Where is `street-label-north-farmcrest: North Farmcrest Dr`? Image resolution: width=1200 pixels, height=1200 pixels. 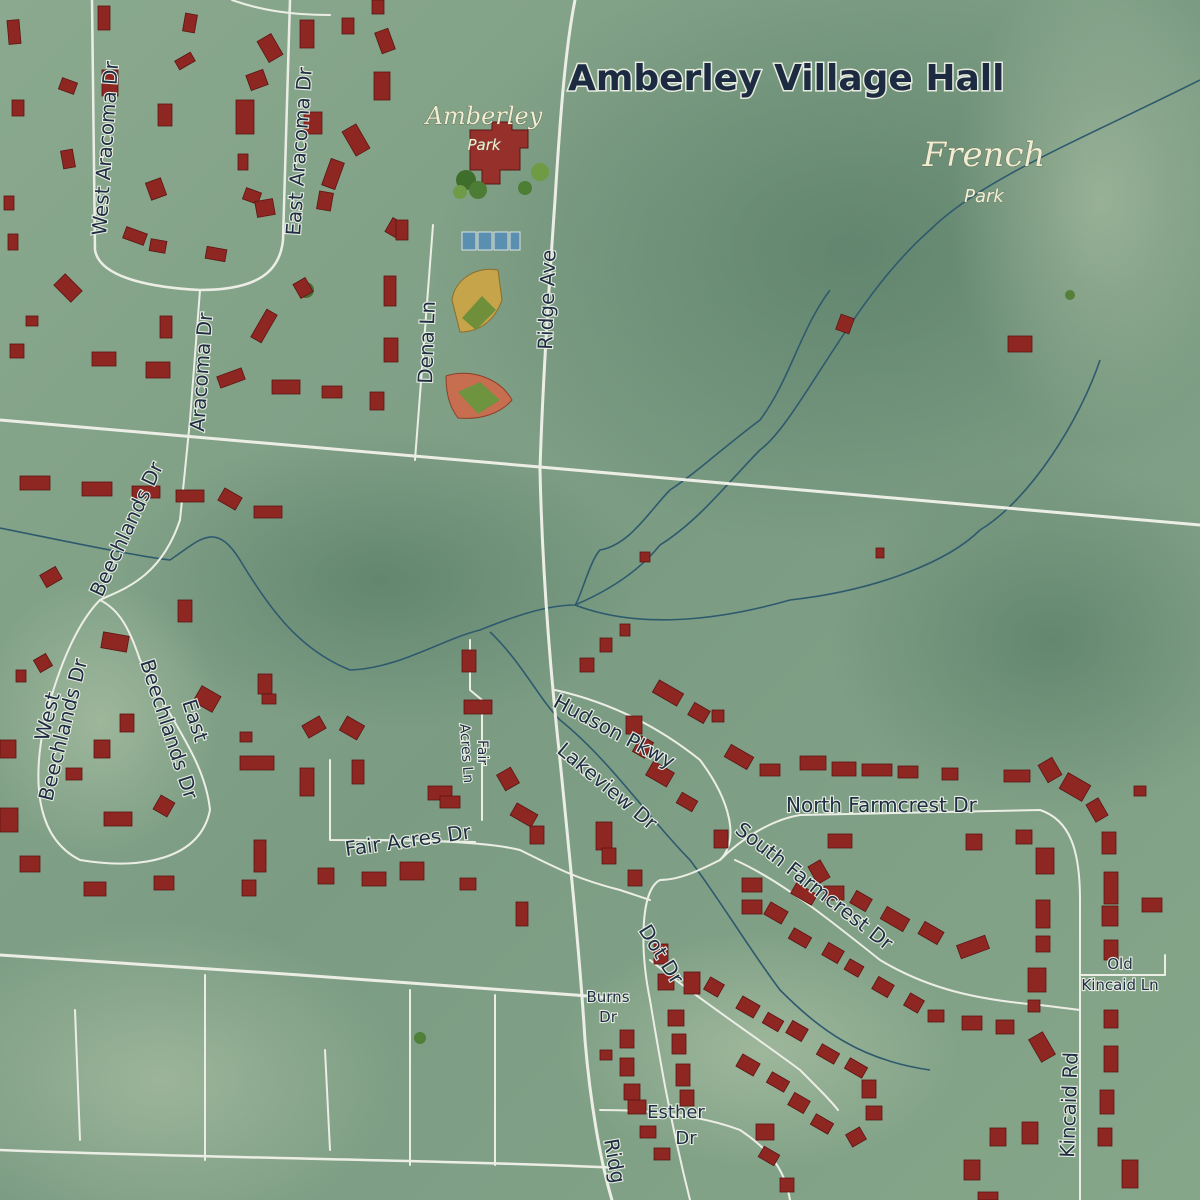 street-label-north-farmcrest: North Farmcrest Dr is located at coordinates (882, 805).